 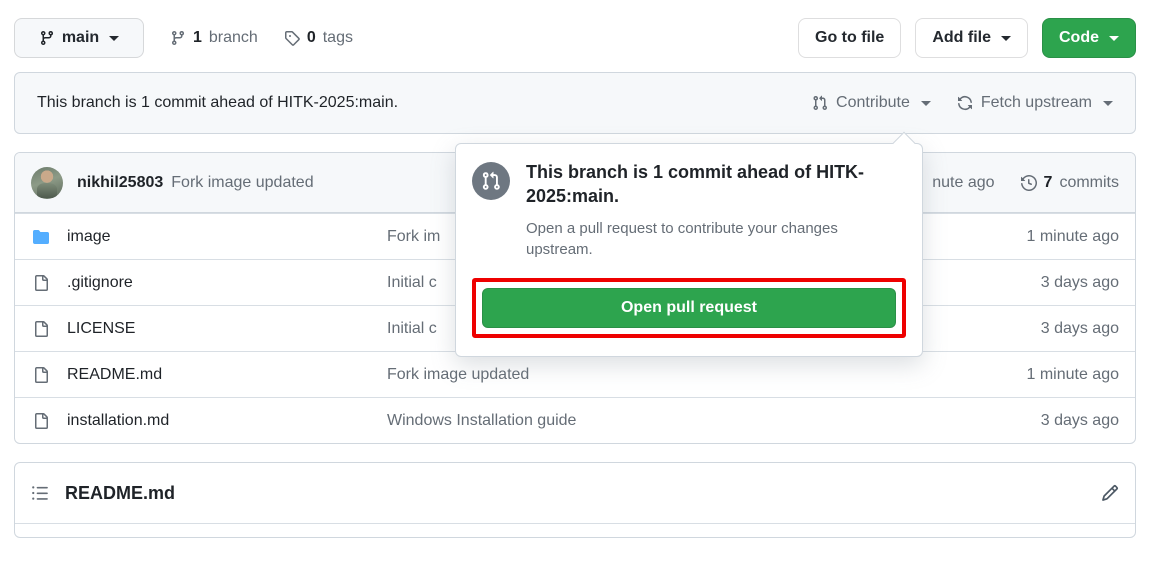 I want to click on avatar, so click(x=47, y=182).